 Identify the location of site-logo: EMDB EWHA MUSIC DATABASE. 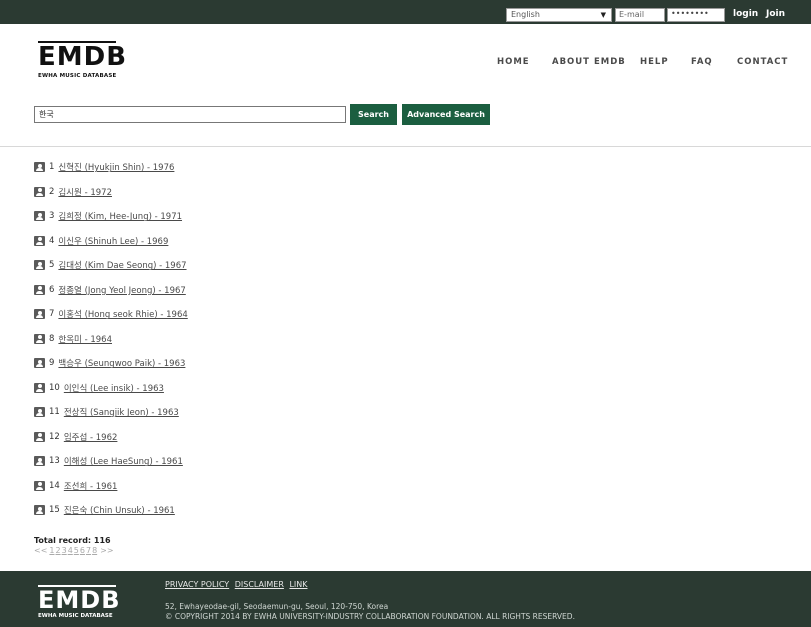
(83, 60).